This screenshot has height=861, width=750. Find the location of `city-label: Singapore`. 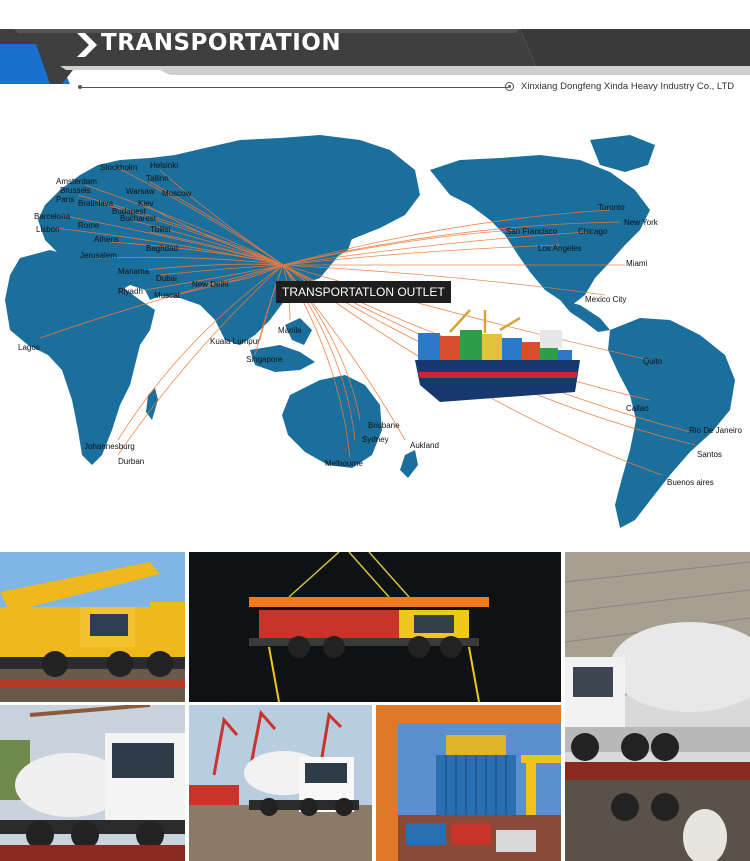

city-label: Singapore is located at coordinates (264, 359).